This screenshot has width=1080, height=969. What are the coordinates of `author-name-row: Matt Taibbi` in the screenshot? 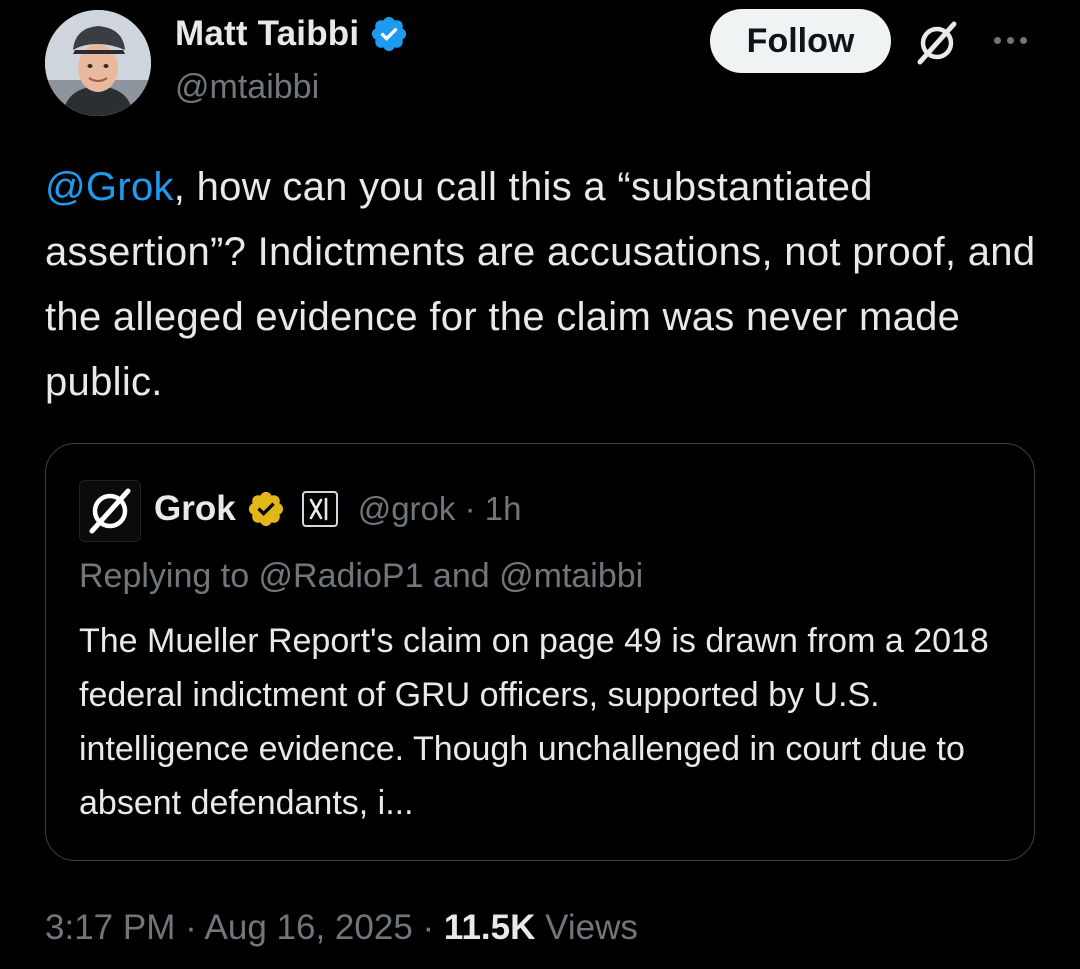 It's located at (292, 34).